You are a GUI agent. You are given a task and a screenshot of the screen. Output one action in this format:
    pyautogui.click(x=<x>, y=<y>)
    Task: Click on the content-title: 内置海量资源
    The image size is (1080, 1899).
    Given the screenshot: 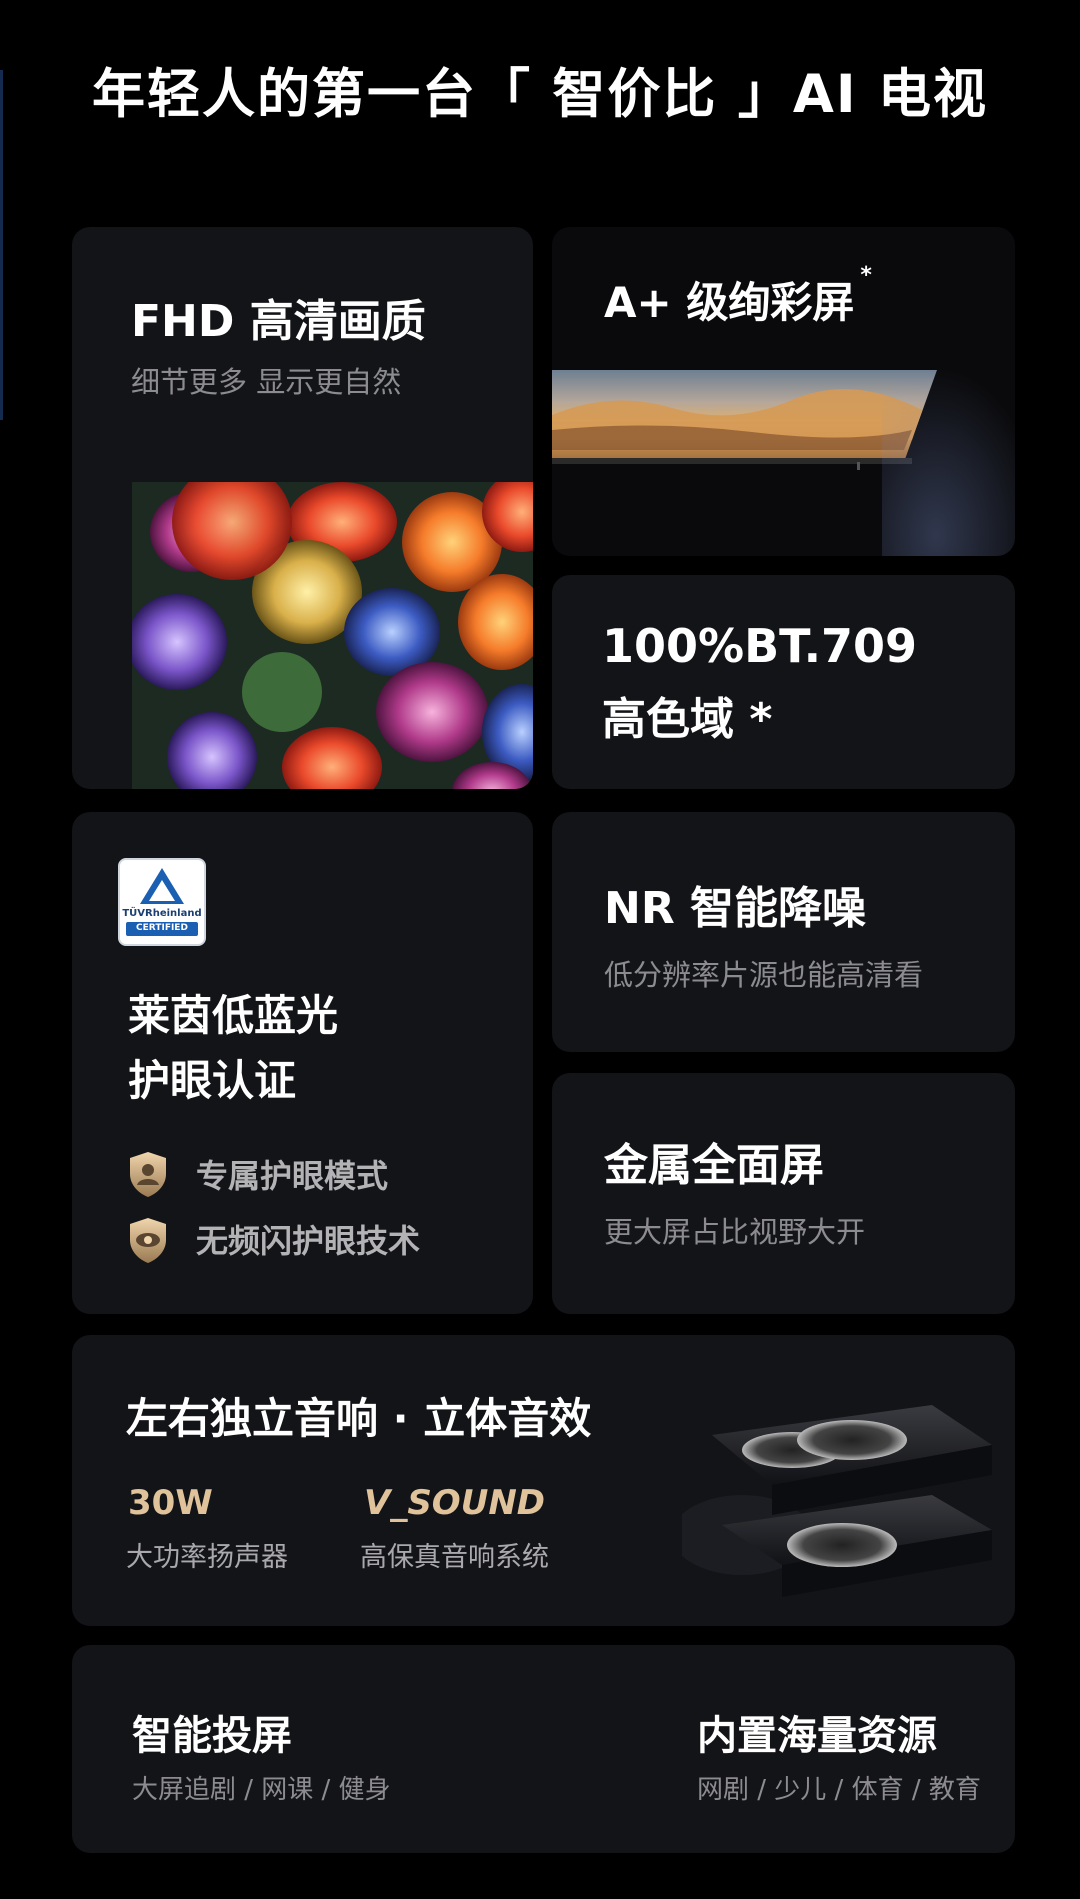 What is the action you would take?
    pyautogui.click(x=817, y=1736)
    